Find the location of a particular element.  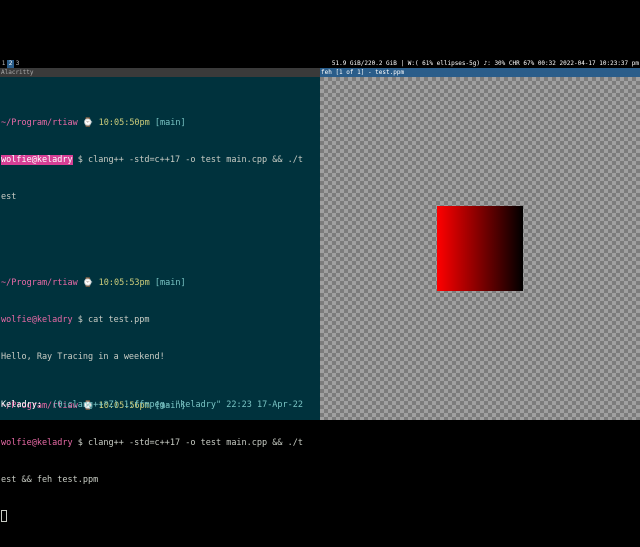

command-output: Hello, Ray Tracing in a weekend! is located at coordinates (83, 356).